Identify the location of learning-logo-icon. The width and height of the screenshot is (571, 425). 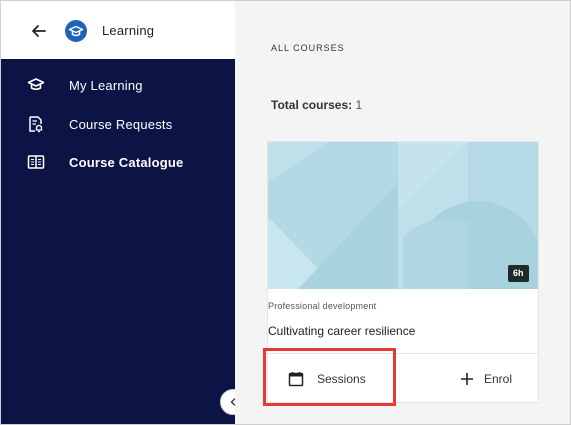
(76, 31).